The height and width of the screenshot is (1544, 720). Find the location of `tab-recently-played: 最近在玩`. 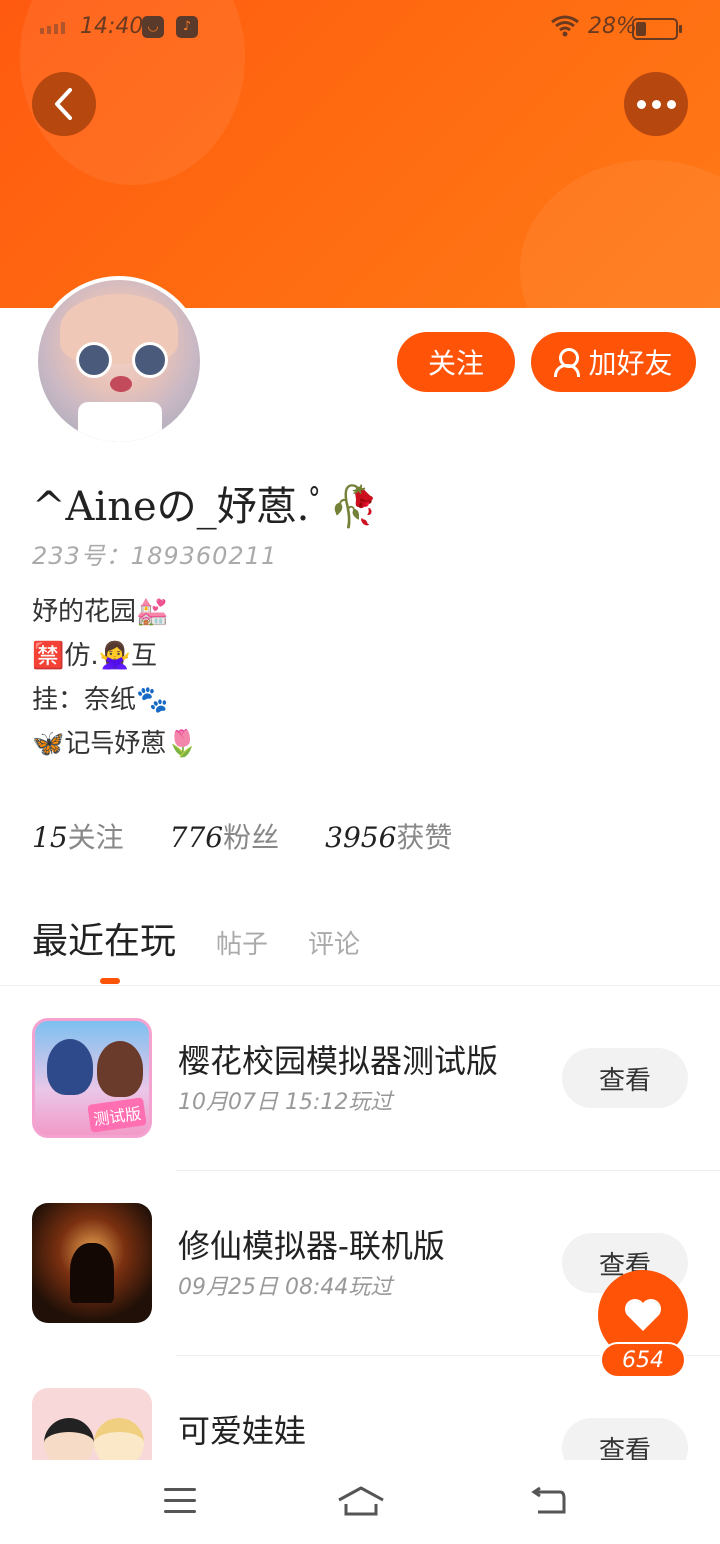

tab-recently-played: 最近在玩 is located at coordinates (104, 938).